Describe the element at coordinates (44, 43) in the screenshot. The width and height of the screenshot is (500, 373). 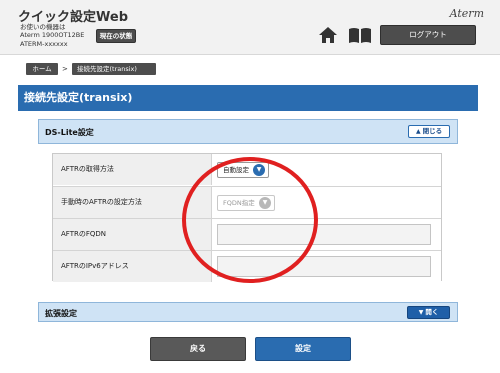
I see `device-name: ATERM-xxxxxx` at that location.